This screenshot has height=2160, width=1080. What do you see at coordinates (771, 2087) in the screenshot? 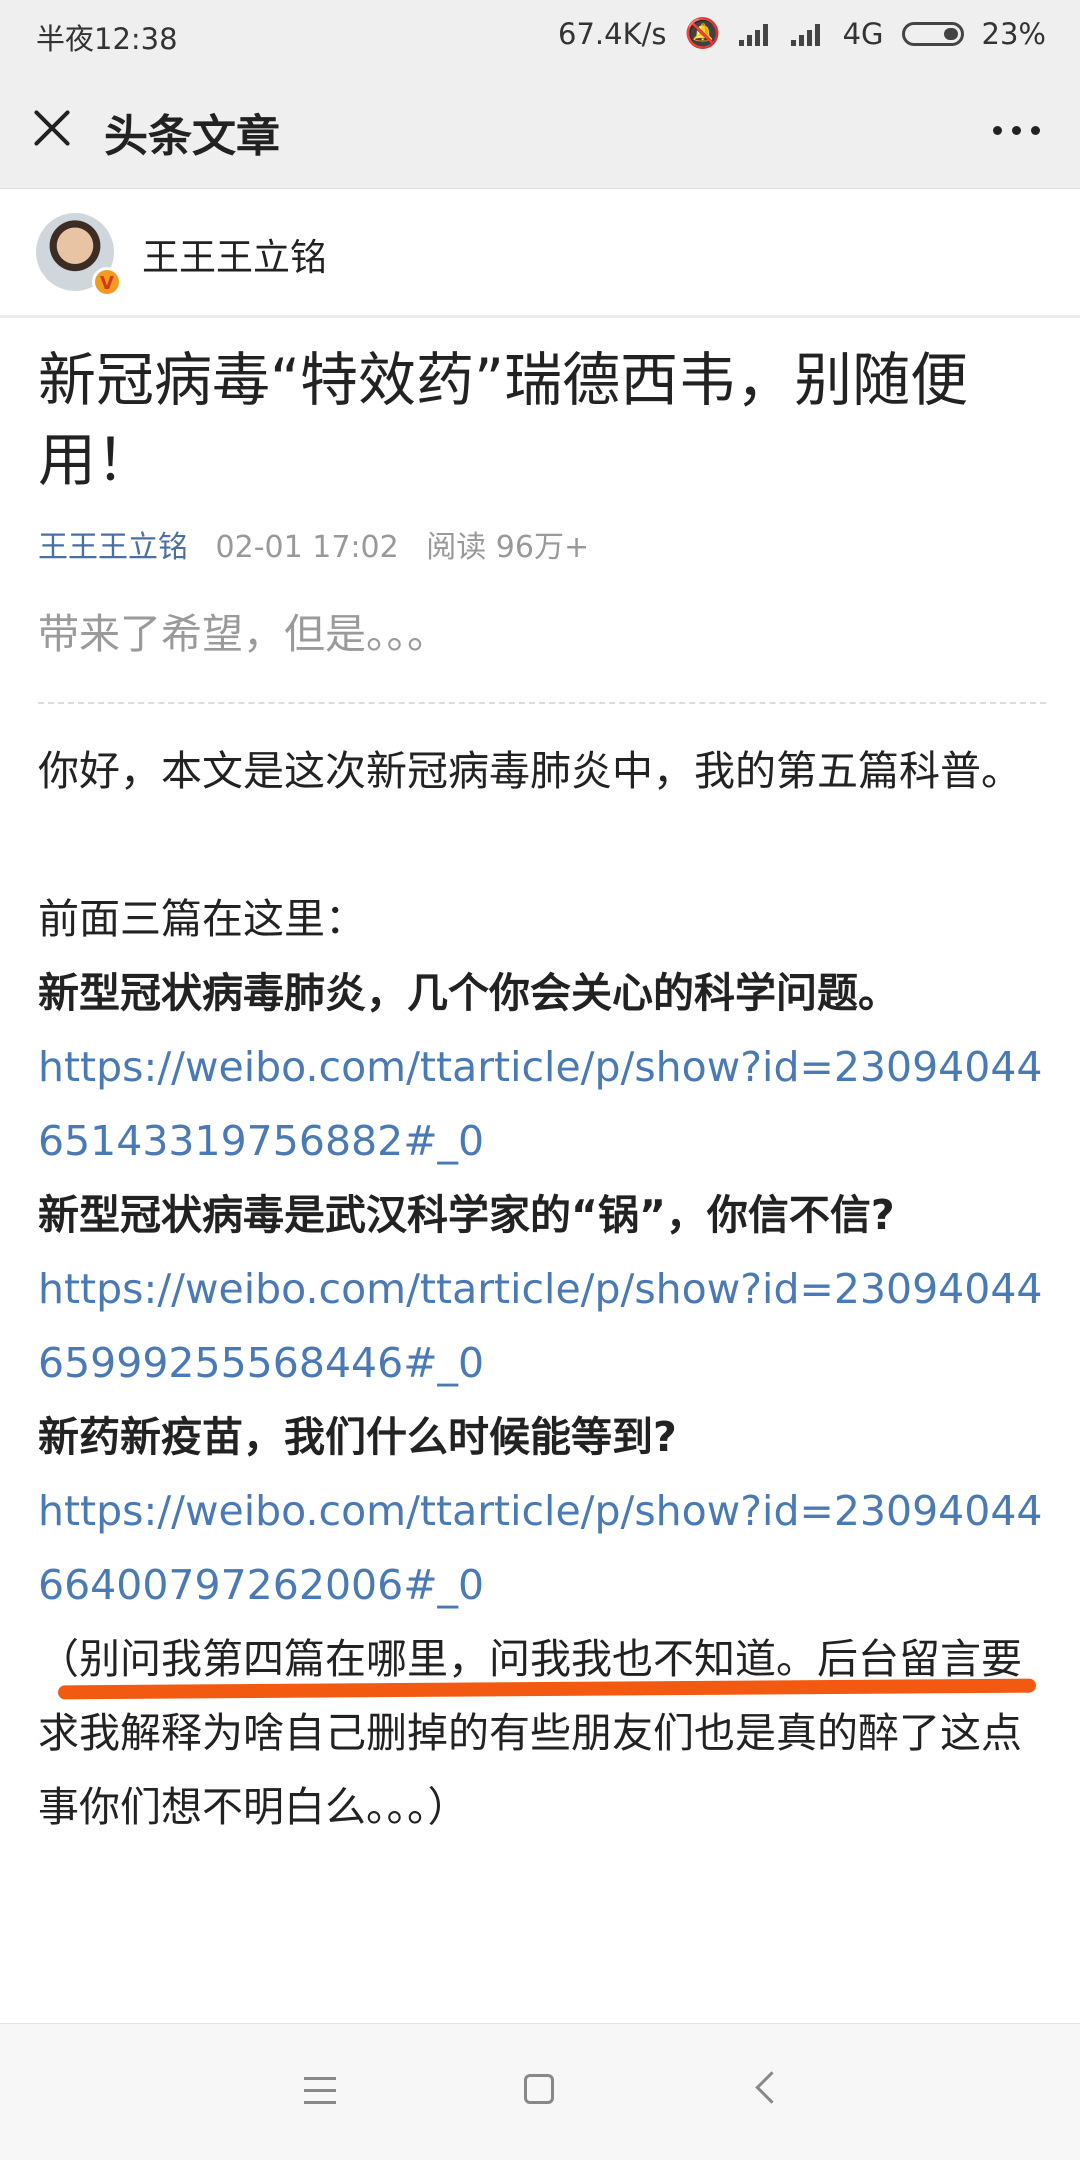
I see `back-icon` at bounding box center [771, 2087].